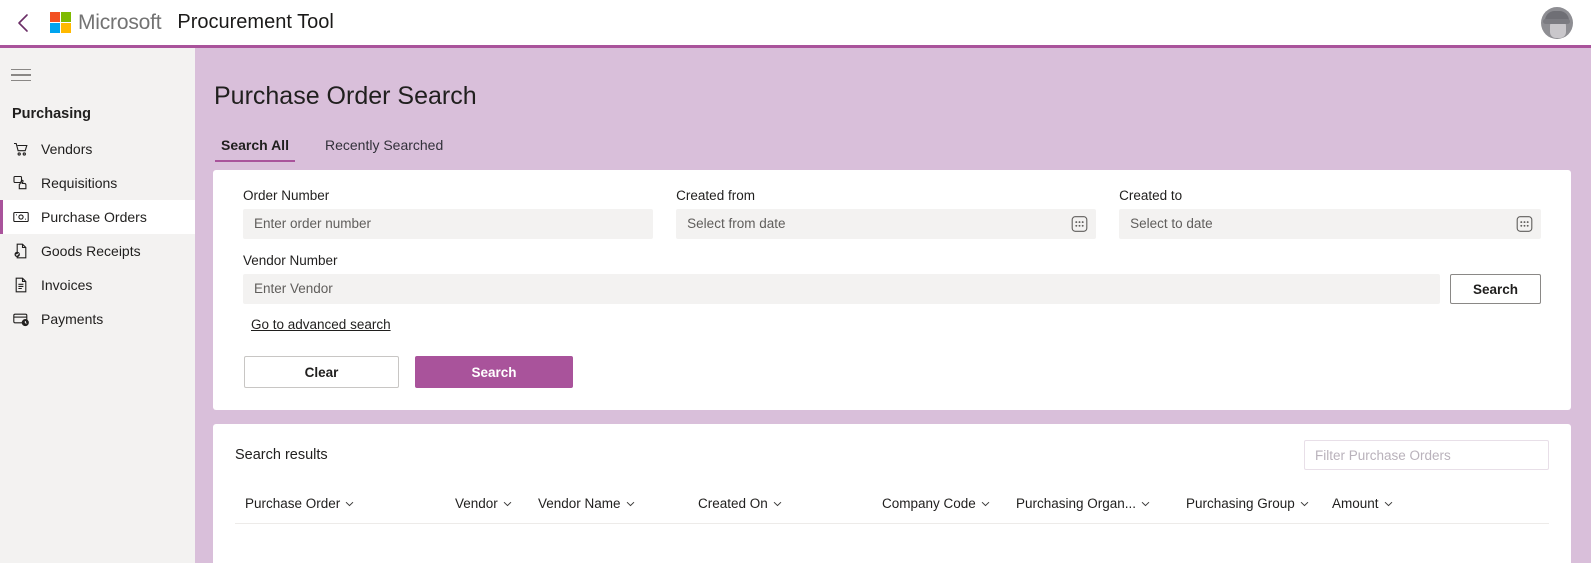 The image size is (1591, 566). I want to click on shopping-cart-icon, so click(20, 149).